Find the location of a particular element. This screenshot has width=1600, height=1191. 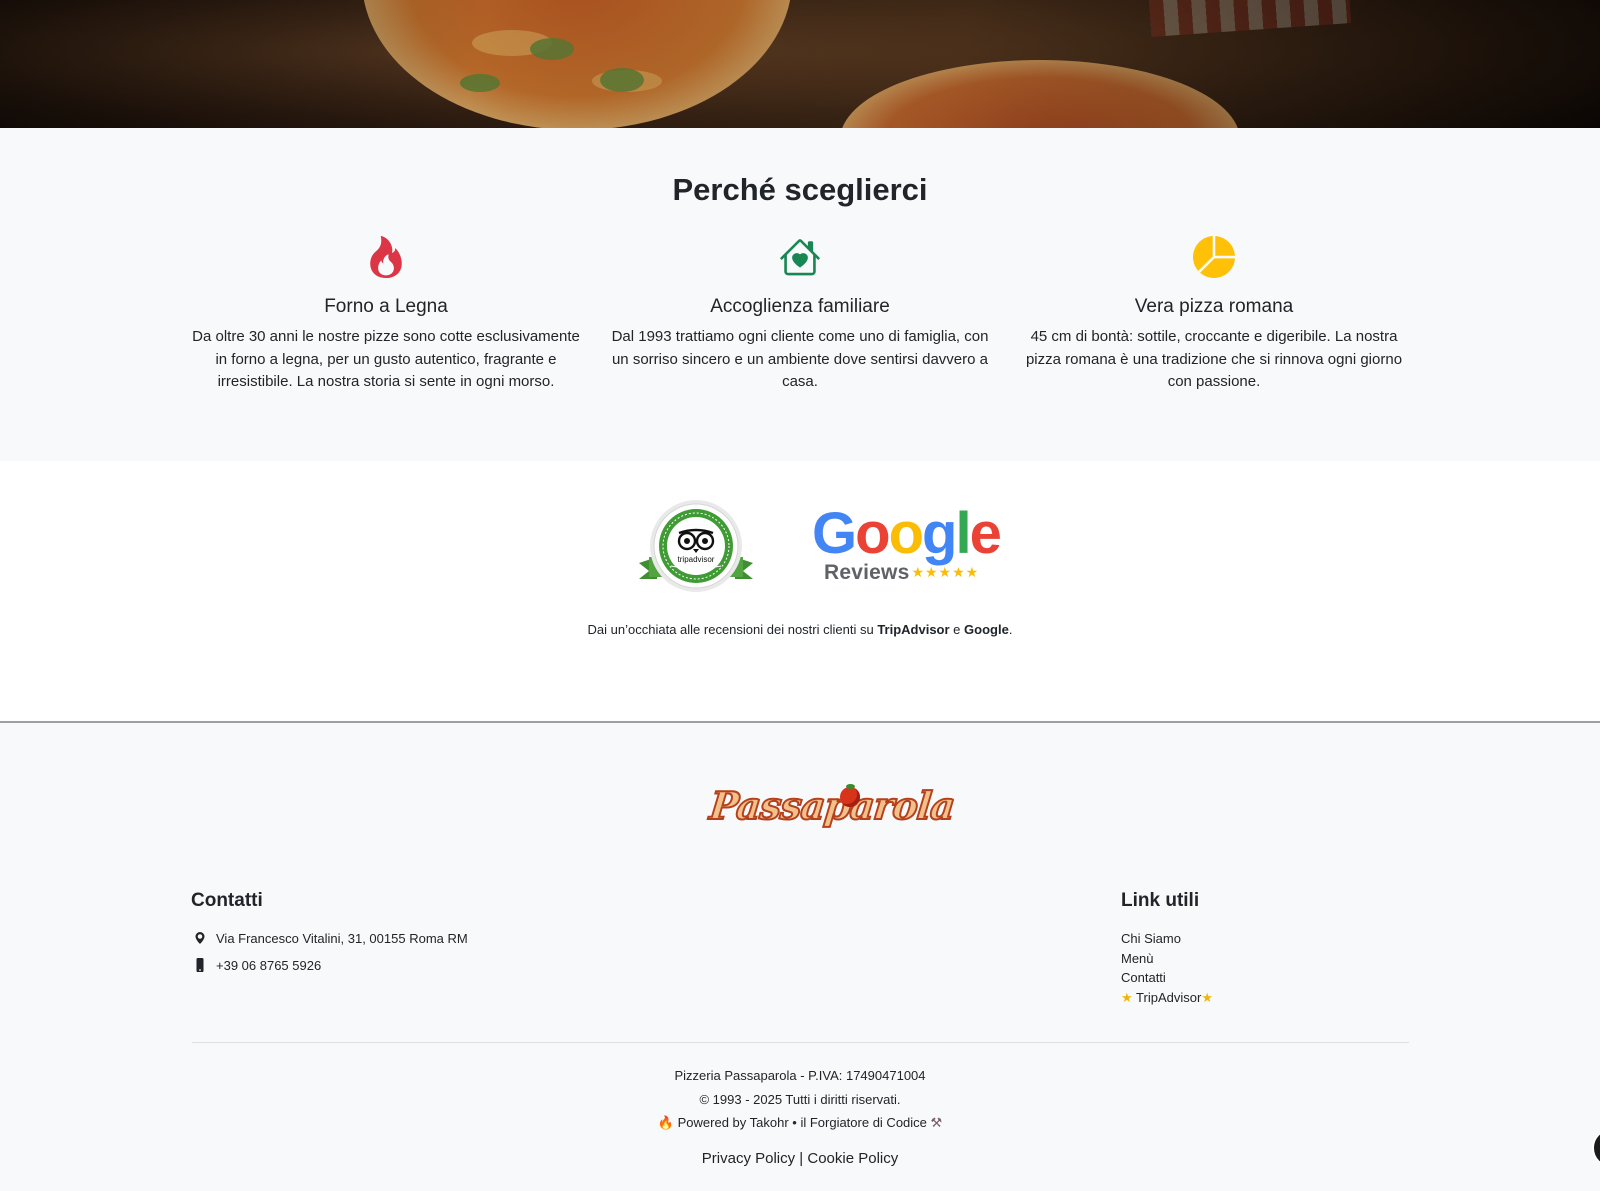

fire-icon: 🔥 is located at coordinates (665, 1122).